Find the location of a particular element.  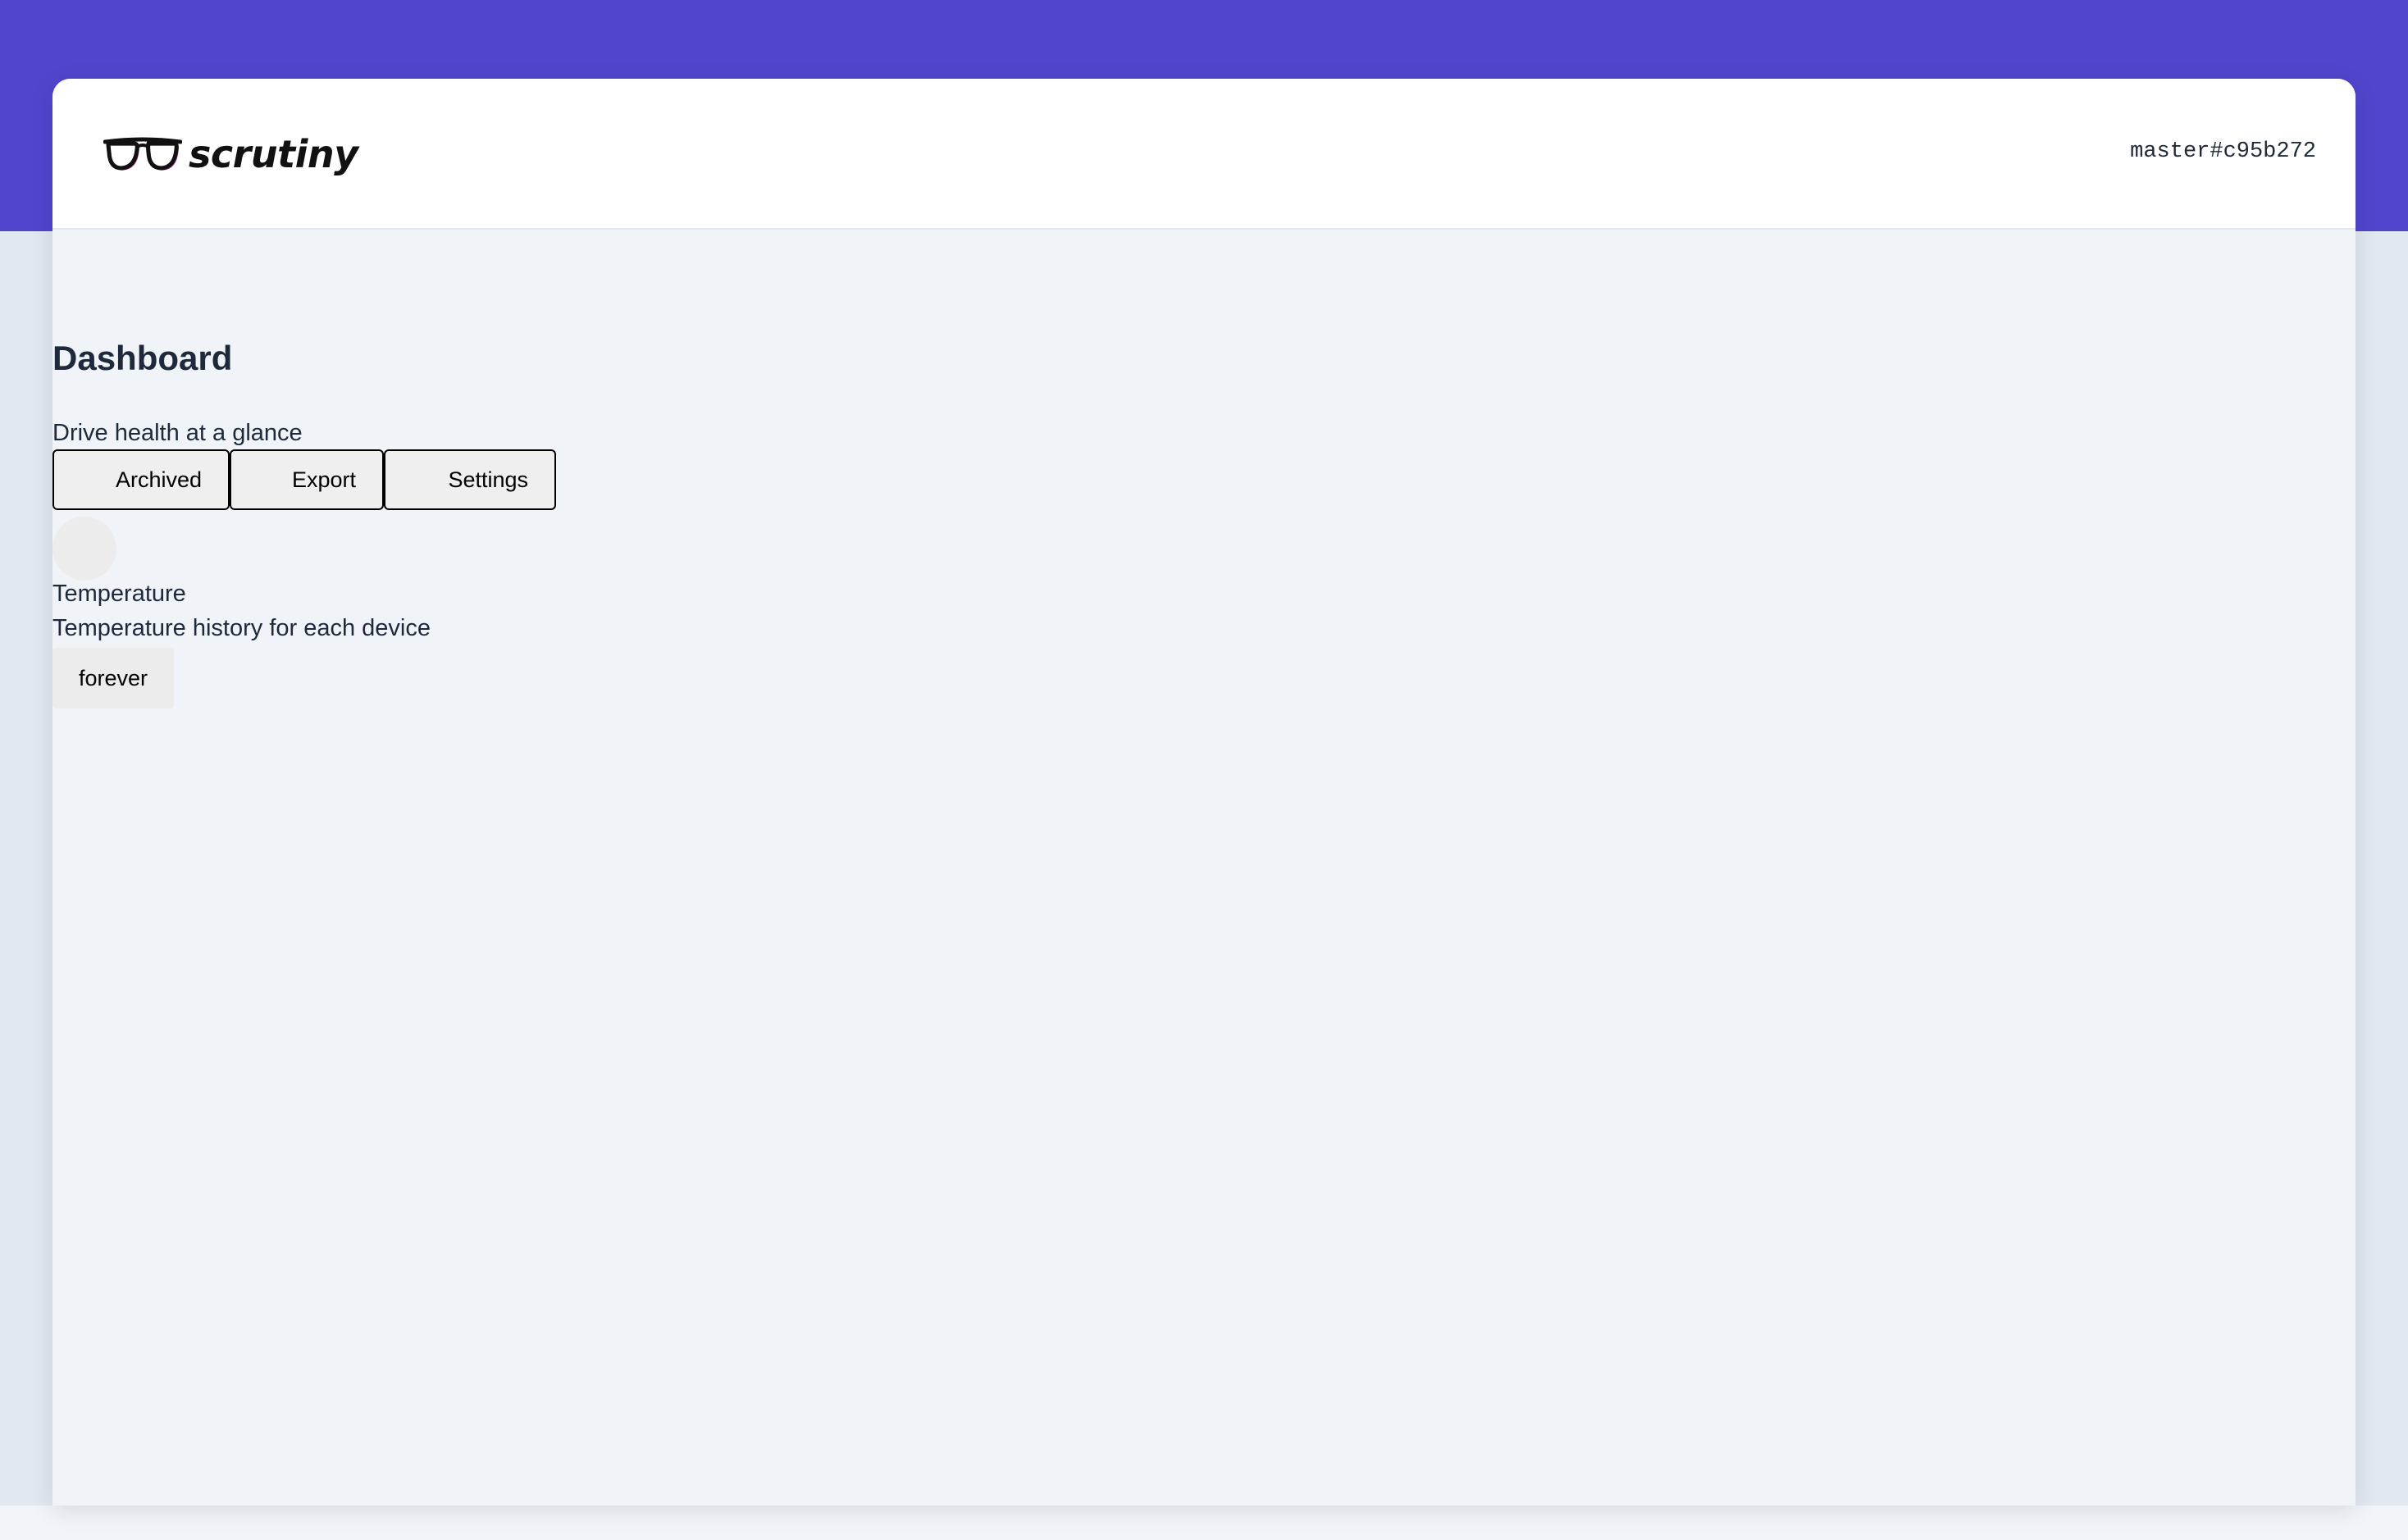

glasses-icon is located at coordinates (142, 154).